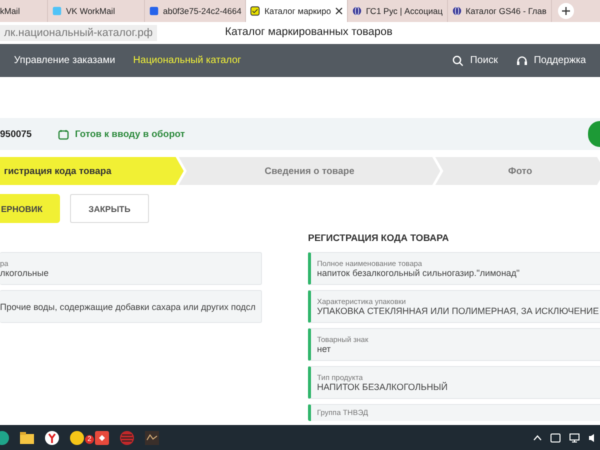  Describe the element at coordinates (202, 11) in the screenshot. I see `tab-title: ab0f3e75-24c2-4664` at that location.